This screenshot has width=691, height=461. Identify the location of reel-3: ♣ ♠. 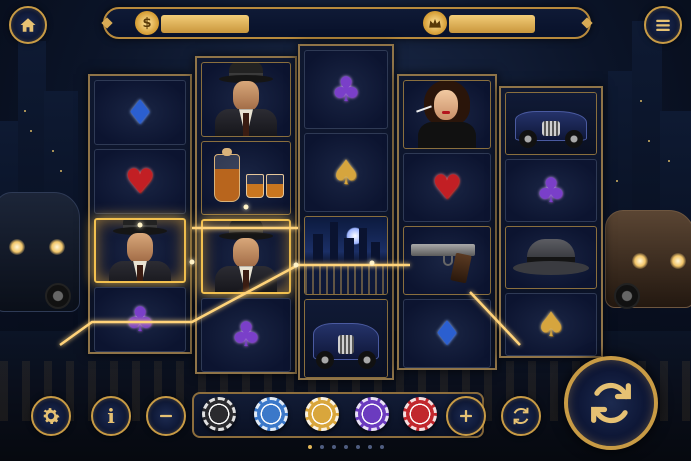
(346, 212).